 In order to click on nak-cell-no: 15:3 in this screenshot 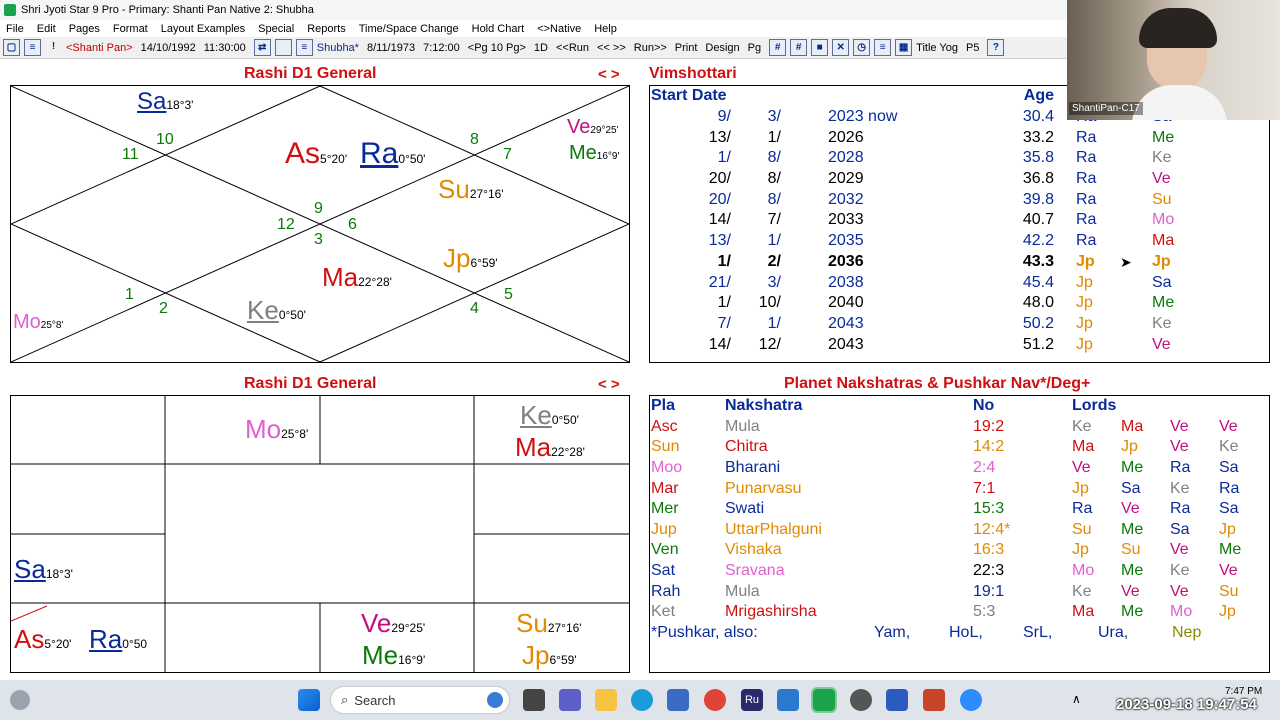, I will do `click(989, 509)`.